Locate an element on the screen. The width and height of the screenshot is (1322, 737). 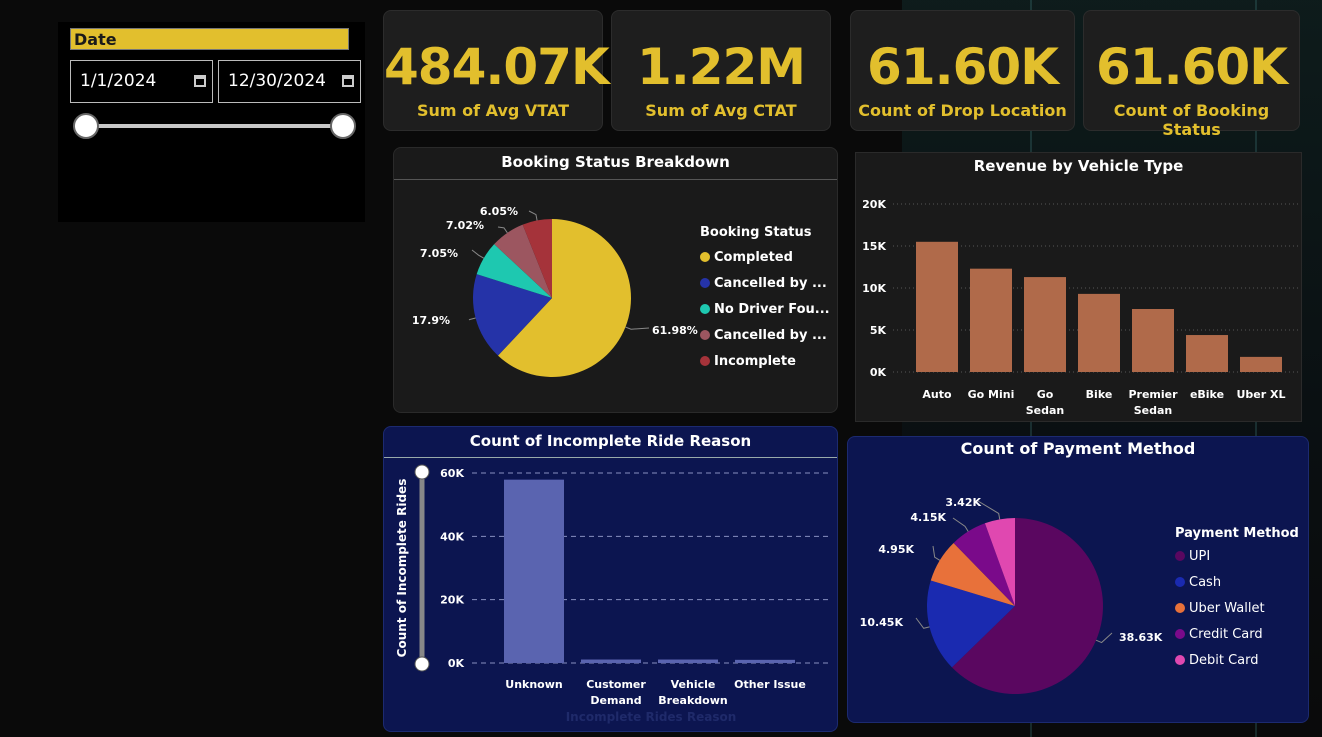
data-label: 61.98% is located at coordinates (675, 330).